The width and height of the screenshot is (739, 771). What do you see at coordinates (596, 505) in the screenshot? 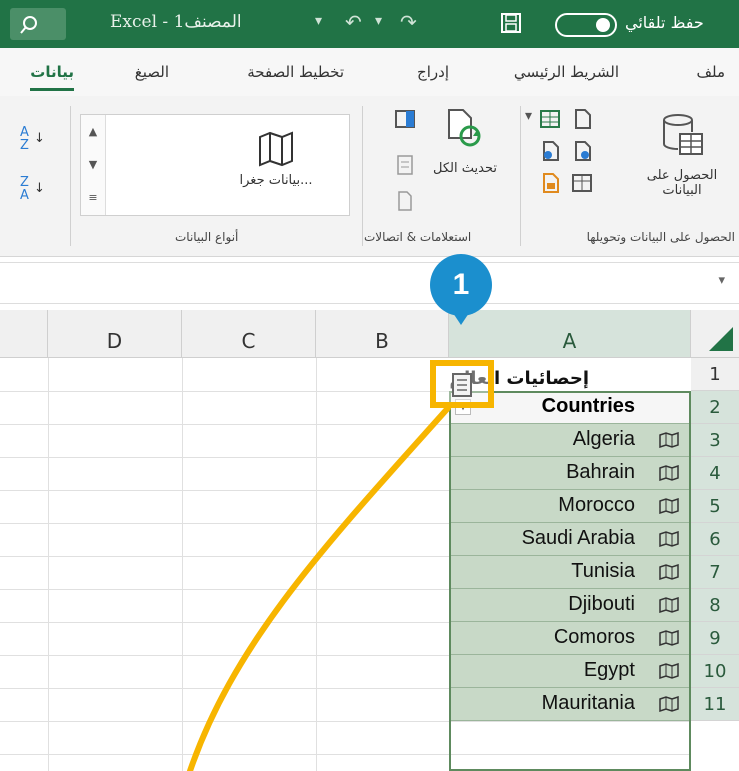
I see `country-name: Morocco` at bounding box center [596, 505].